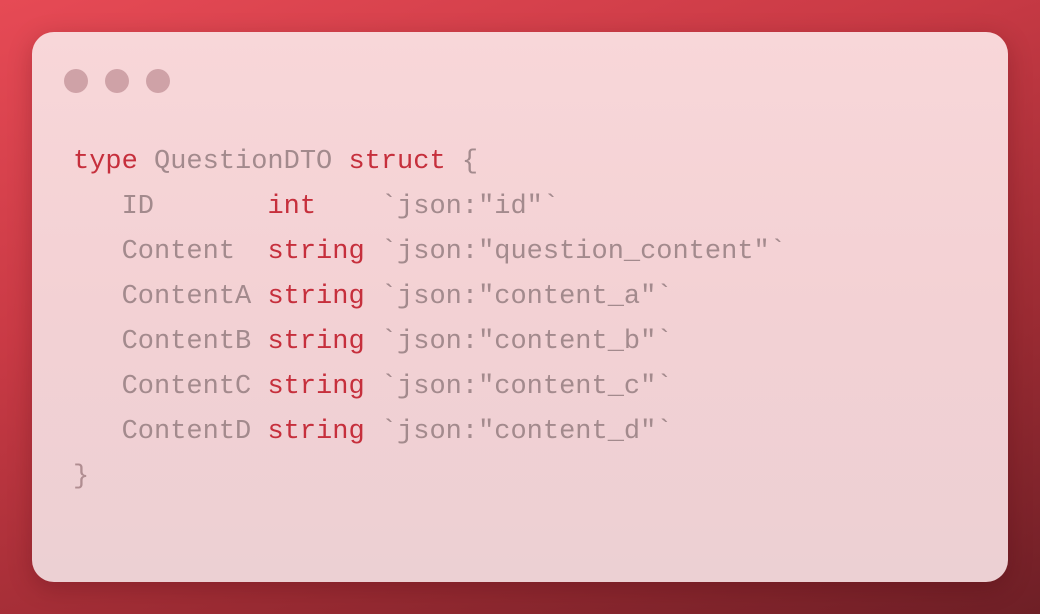 This screenshot has height=614, width=1040. I want to click on keyword-type: type, so click(105, 162).